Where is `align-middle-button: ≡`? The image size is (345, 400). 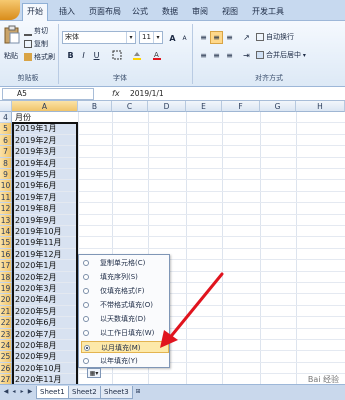
align-middle-button: ≡ is located at coordinates (216, 37).